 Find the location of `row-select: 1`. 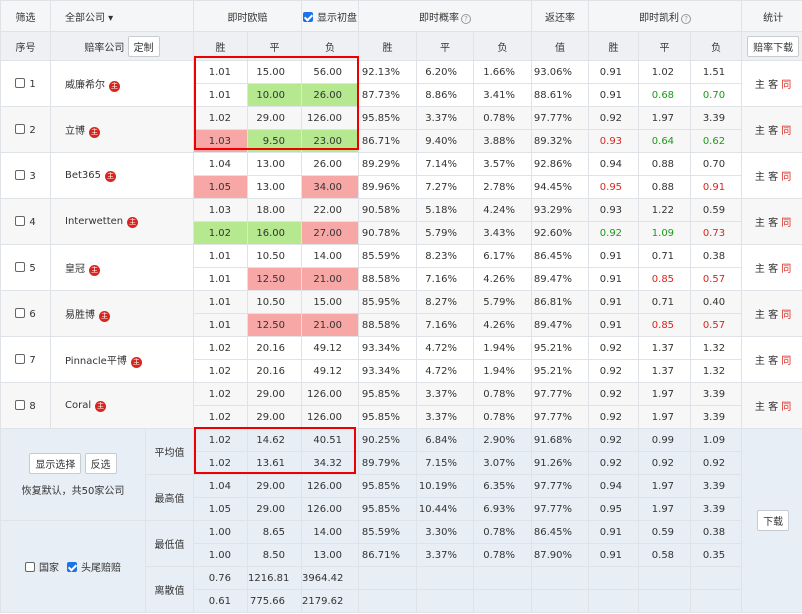

row-select: 1 is located at coordinates (25, 83).